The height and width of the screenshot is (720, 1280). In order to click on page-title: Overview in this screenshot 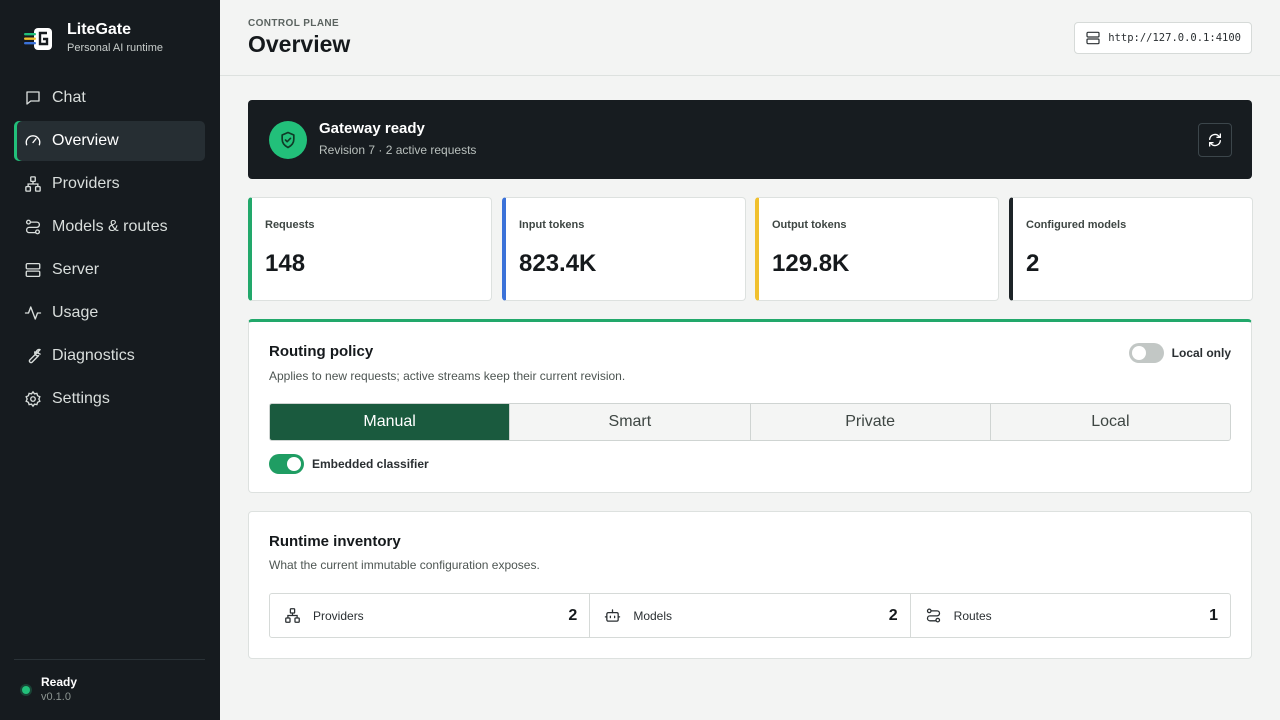, I will do `click(299, 44)`.